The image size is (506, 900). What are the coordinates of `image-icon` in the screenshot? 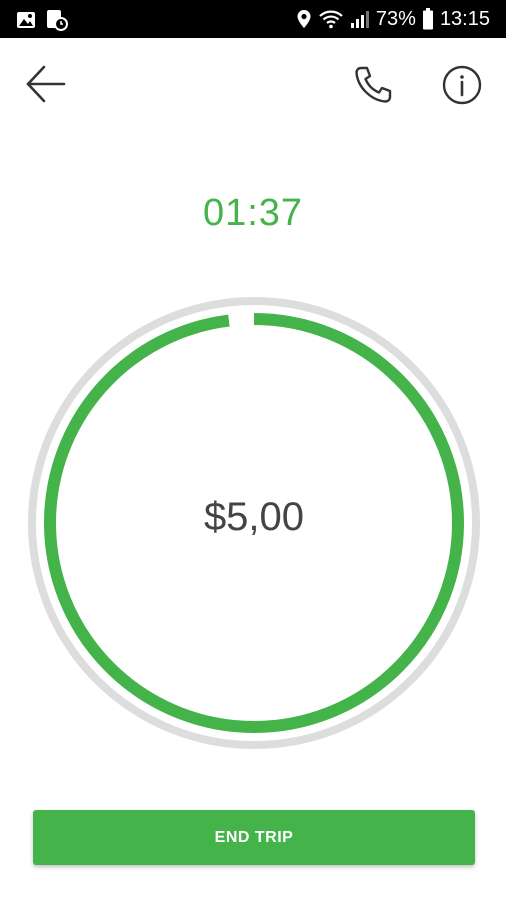 It's located at (26, 20).